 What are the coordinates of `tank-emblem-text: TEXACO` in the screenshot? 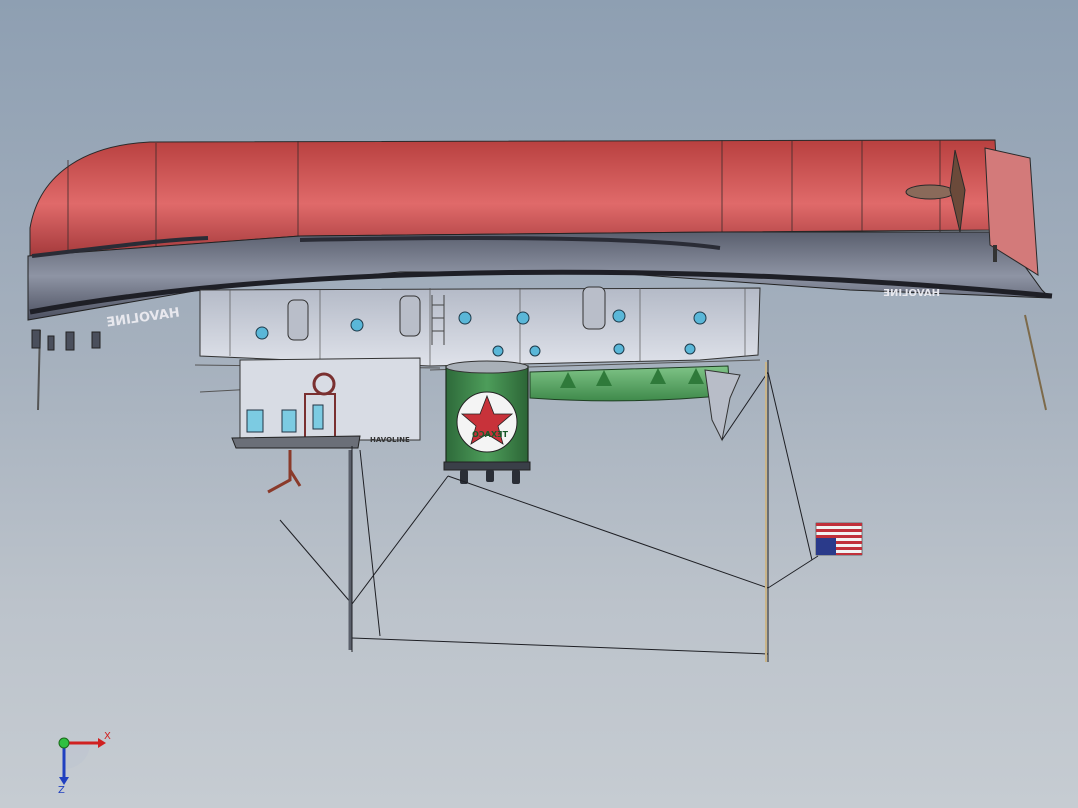 It's located at (490, 434).